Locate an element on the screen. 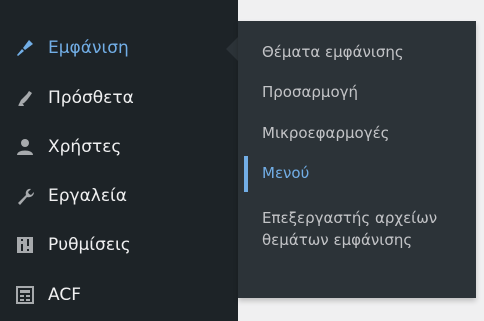 The width and height of the screenshot is (484, 321). menu-item-tools: Εργαλεία is located at coordinates (119, 196).